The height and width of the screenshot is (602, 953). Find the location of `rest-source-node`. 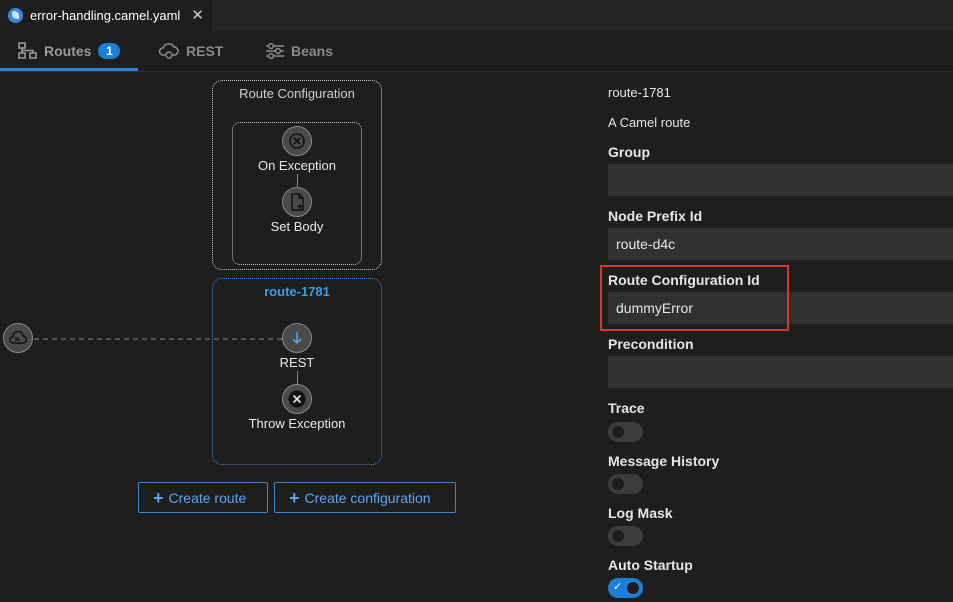

rest-source-node is located at coordinates (18, 338).